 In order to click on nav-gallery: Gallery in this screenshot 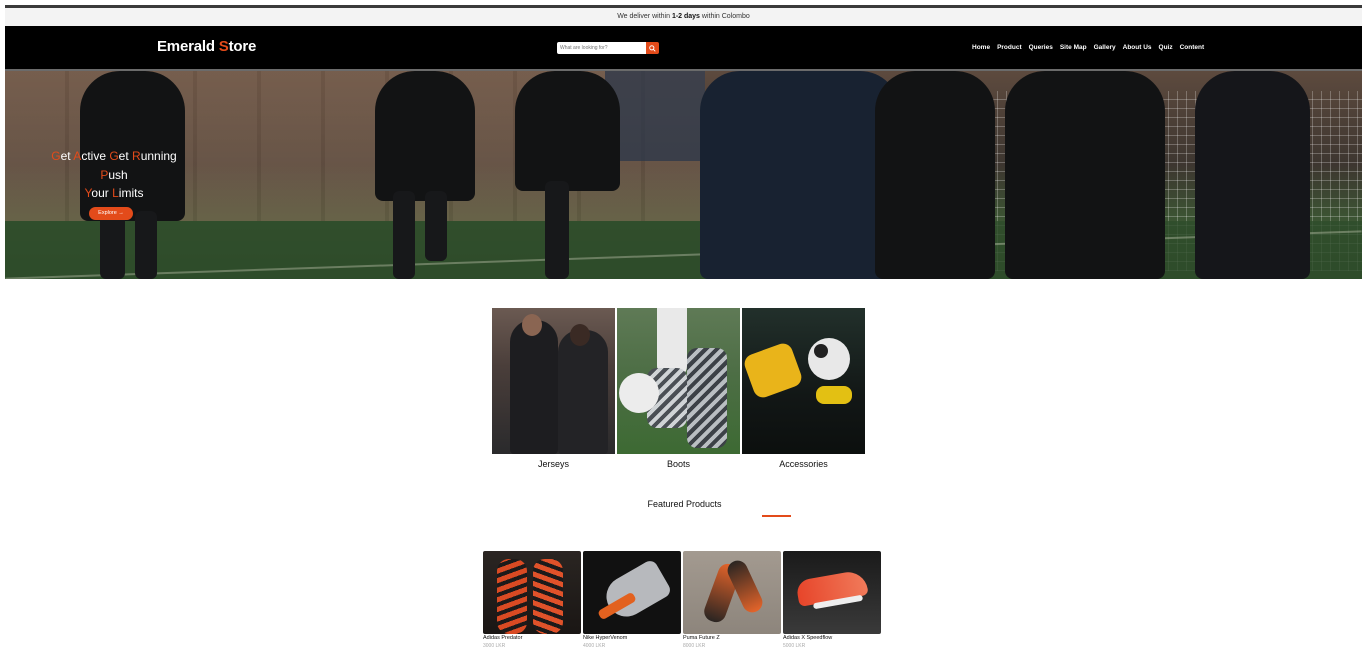, I will do `click(1105, 47)`.